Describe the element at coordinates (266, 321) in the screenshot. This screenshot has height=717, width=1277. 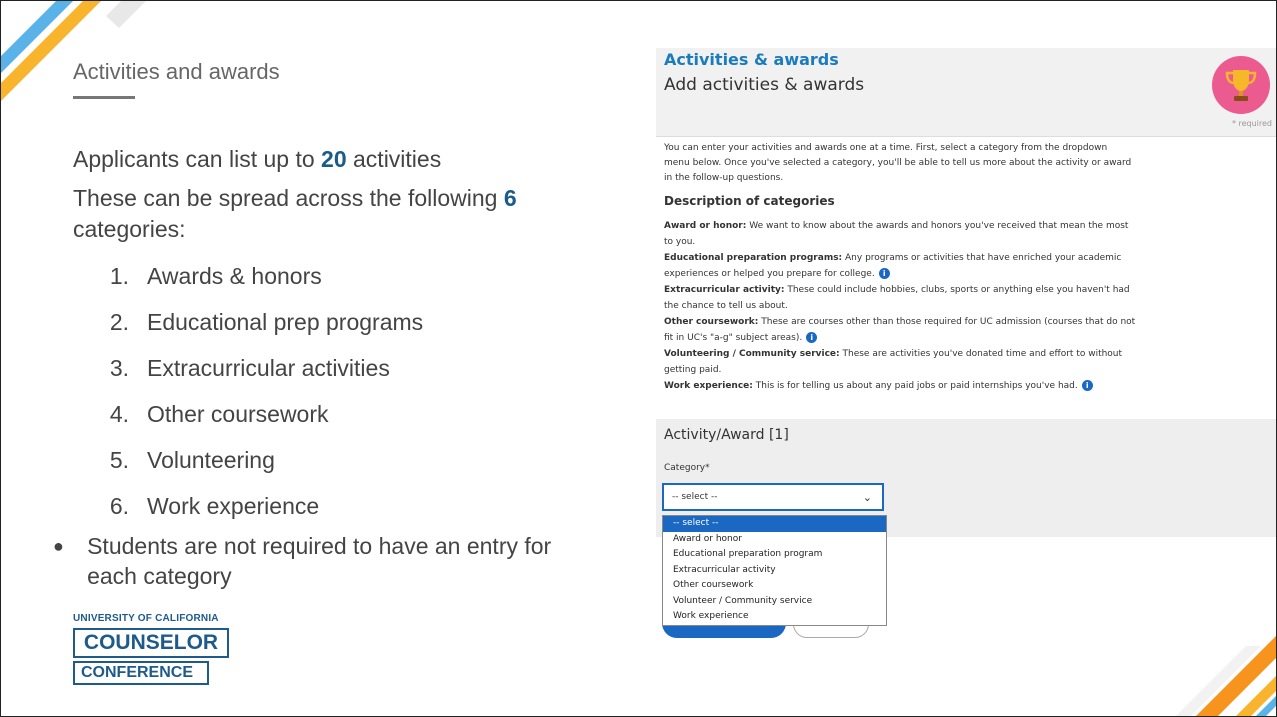
I see `category-item: 2. Educational prep programs` at that location.